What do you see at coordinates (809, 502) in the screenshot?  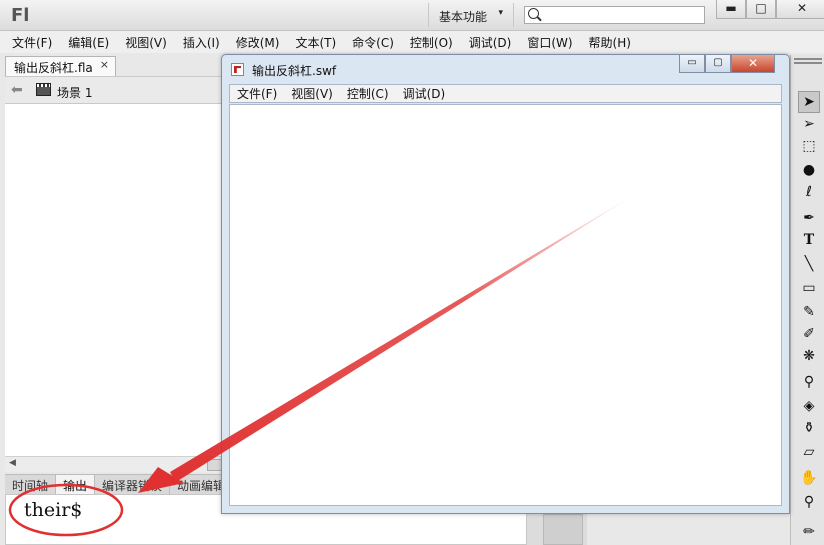 I see `zoom-tool-icon: ⚲` at bounding box center [809, 502].